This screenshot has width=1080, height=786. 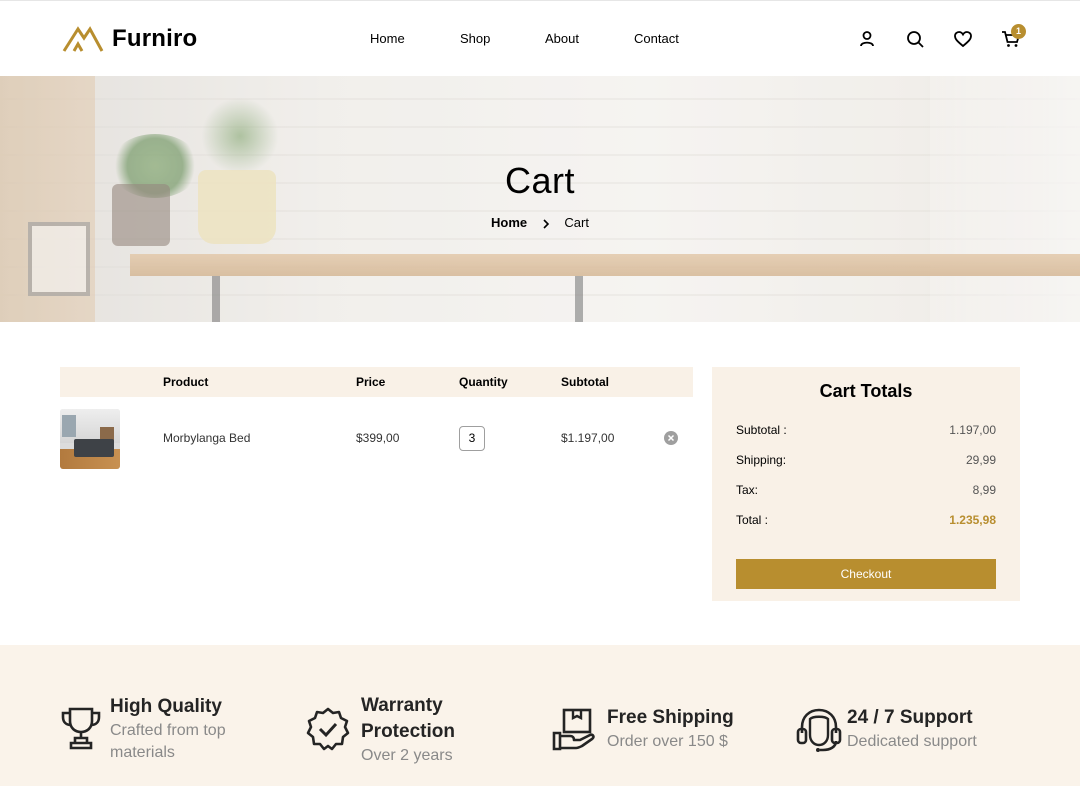 What do you see at coordinates (866, 391) in the screenshot?
I see `cart-totals-title: Cart Totals` at bounding box center [866, 391].